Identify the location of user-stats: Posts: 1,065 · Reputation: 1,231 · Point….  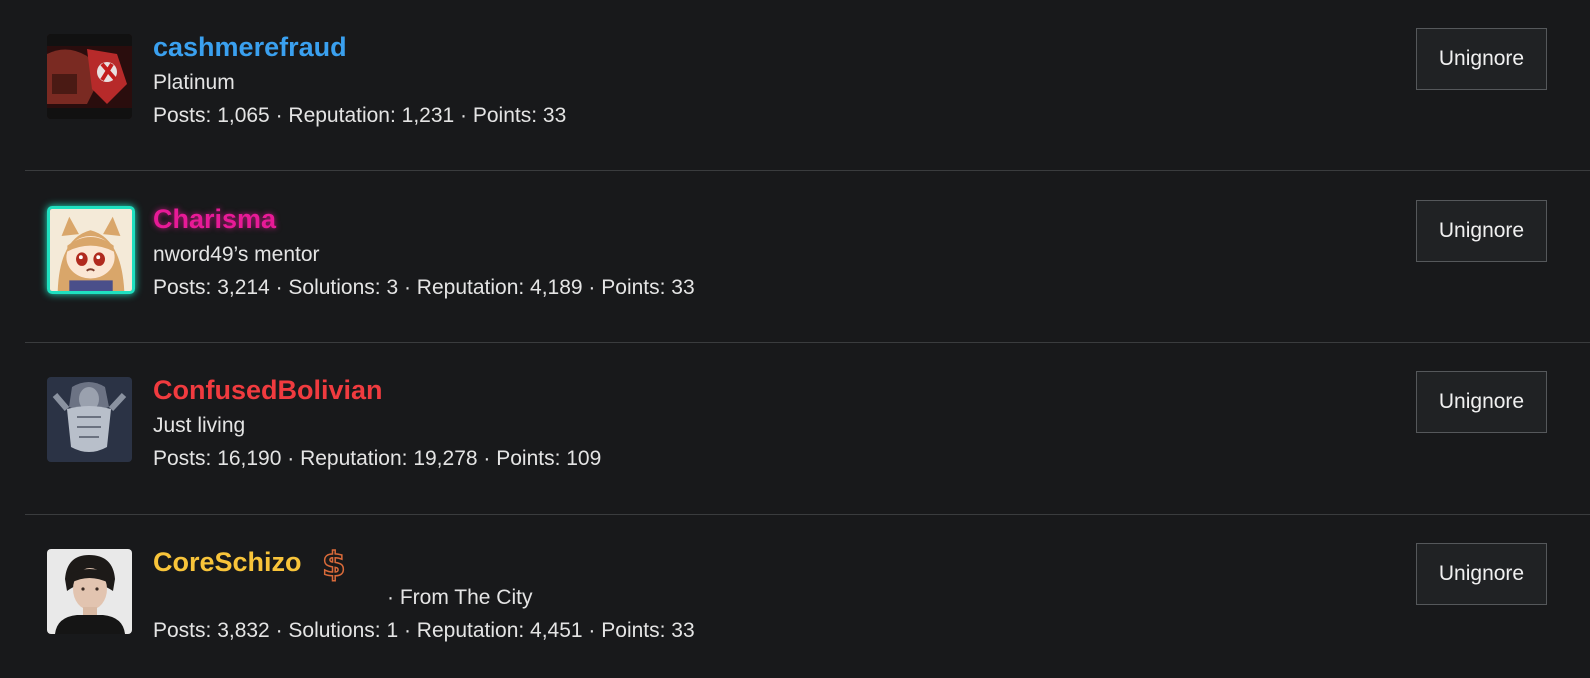
(360, 115).